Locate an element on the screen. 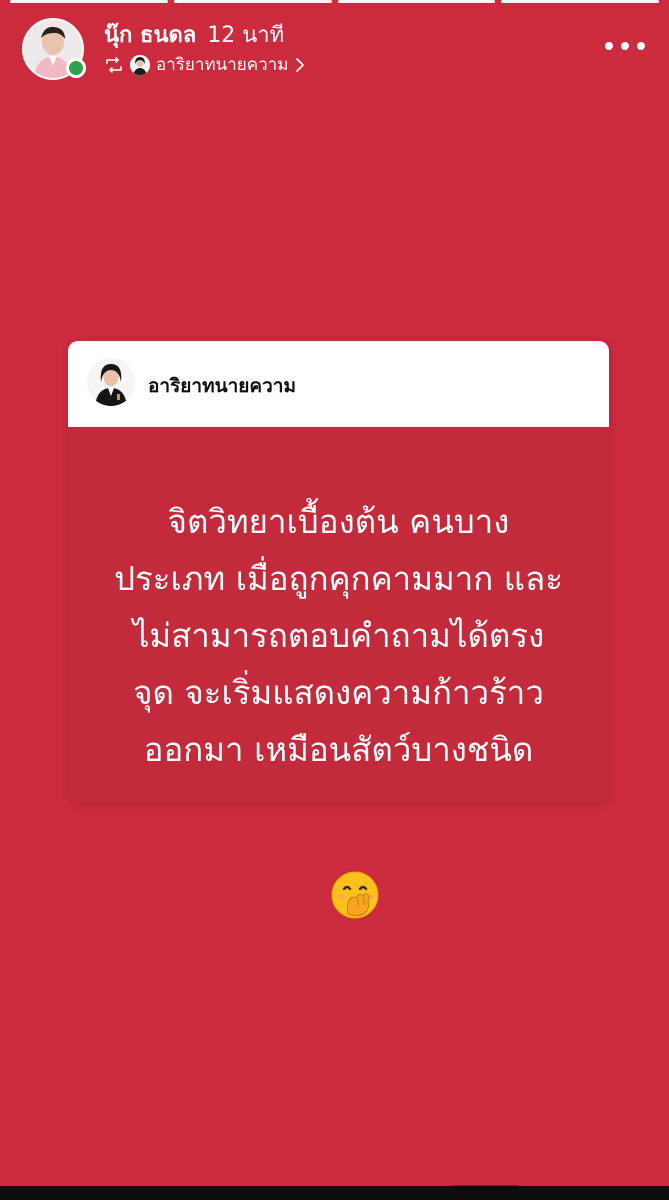  shared-from-name: อาริยาทนายความ is located at coordinates (222, 65).